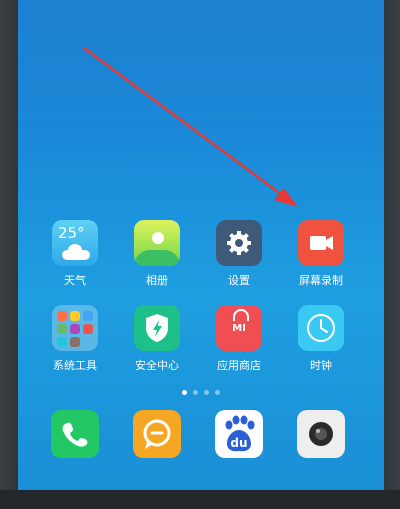 The width and height of the screenshot is (400, 509). Describe the element at coordinates (239, 443) in the screenshot. I see `baidu-logo: du` at that location.